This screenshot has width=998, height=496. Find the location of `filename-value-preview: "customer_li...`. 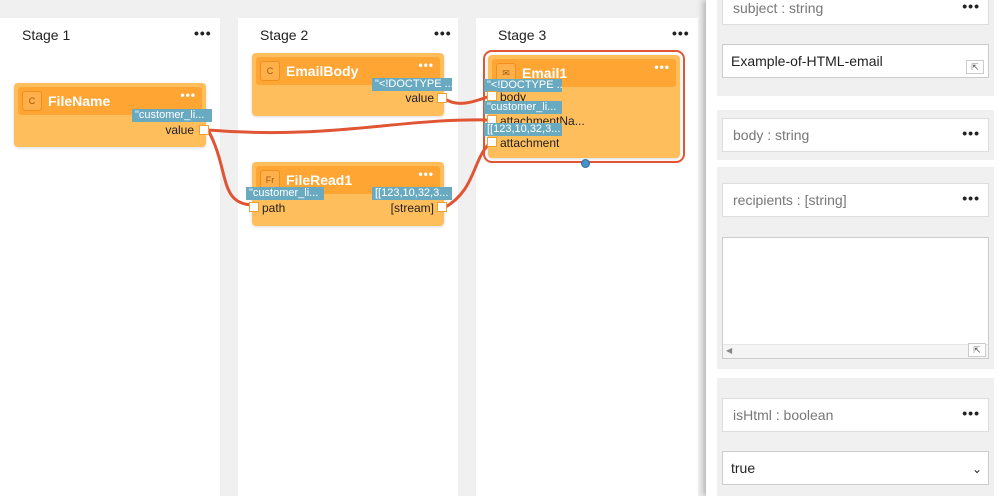

filename-value-preview: "customer_li... is located at coordinates (172, 115).